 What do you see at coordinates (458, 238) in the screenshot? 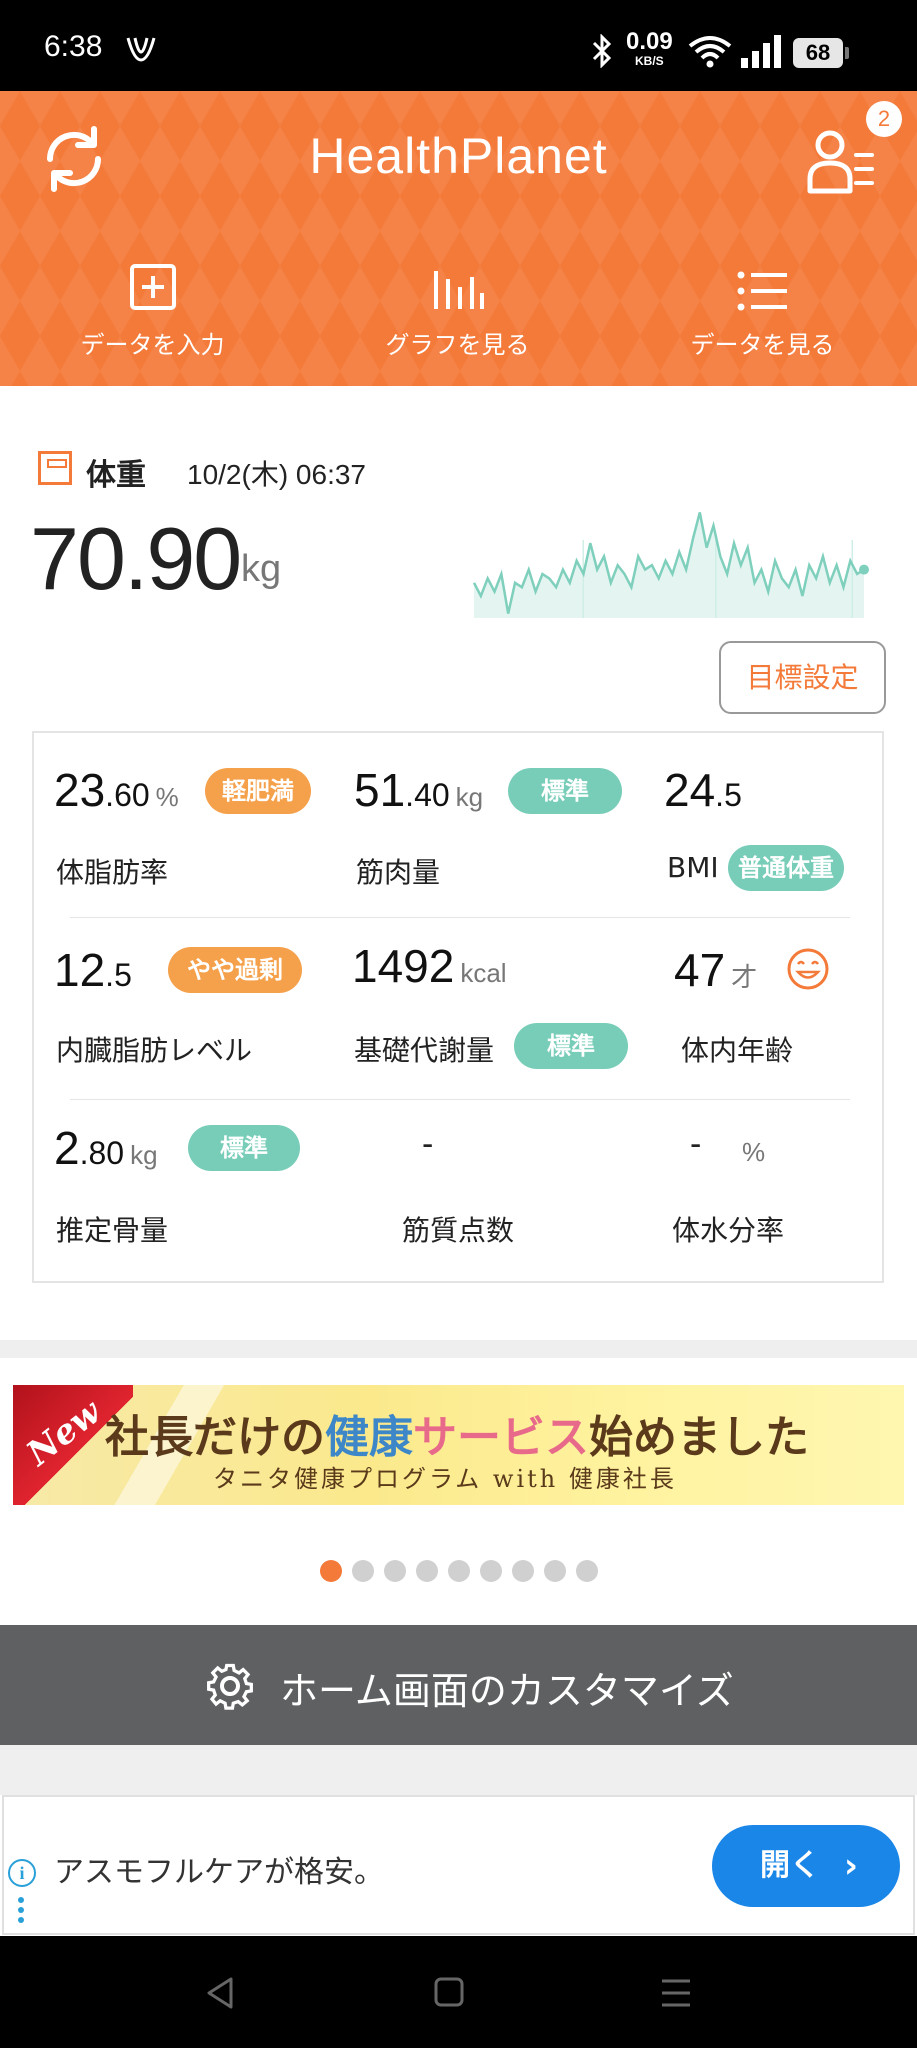
I see `app-header: HealthPlanet 2 データを入力 グラフを見る データを見る` at bounding box center [458, 238].